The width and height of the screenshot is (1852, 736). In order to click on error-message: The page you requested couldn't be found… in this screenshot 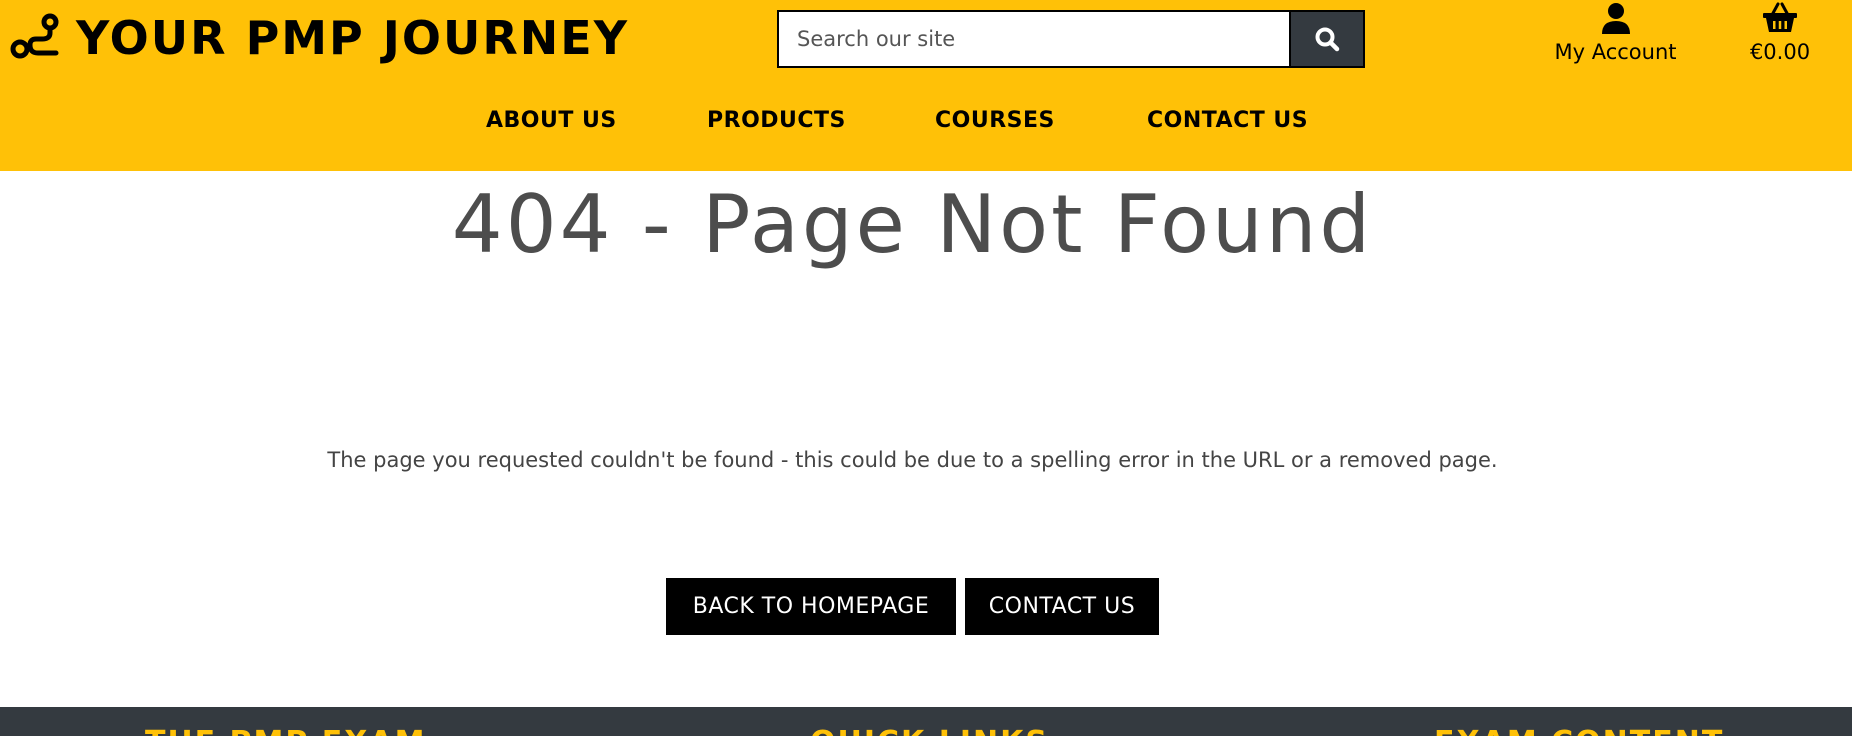, I will do `click(912, 460)`.